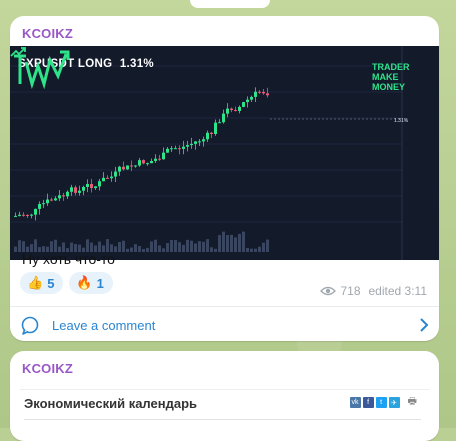 This screenshot has width=456, height=441. I want to click on view-count: 718, so click(350, 291).